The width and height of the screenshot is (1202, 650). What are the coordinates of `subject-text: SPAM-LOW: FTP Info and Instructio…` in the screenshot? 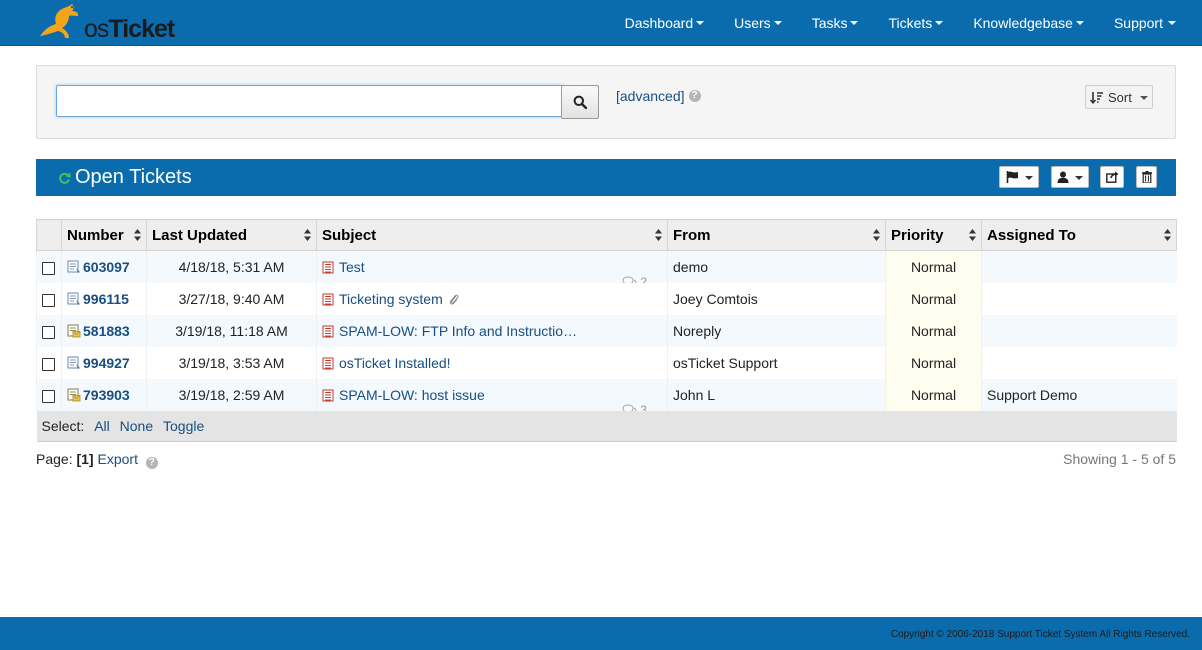 It's located at (458, 331).